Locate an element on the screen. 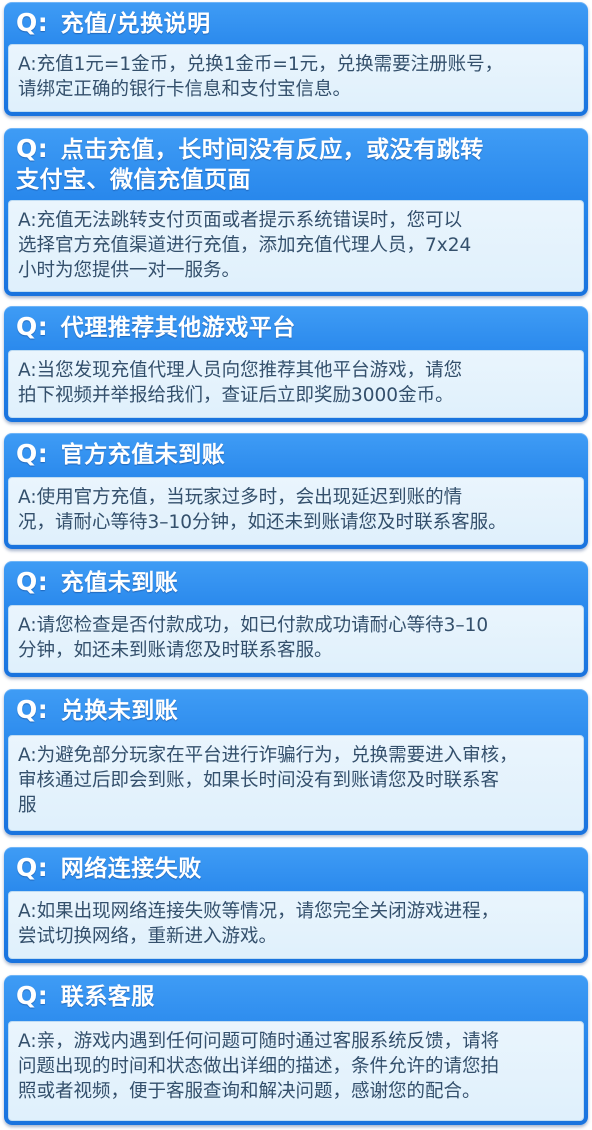  answer-text-line: 选择官方充值渠道进行充值，添加充值代理人员，7x24 is located at coordinates (245, 245).